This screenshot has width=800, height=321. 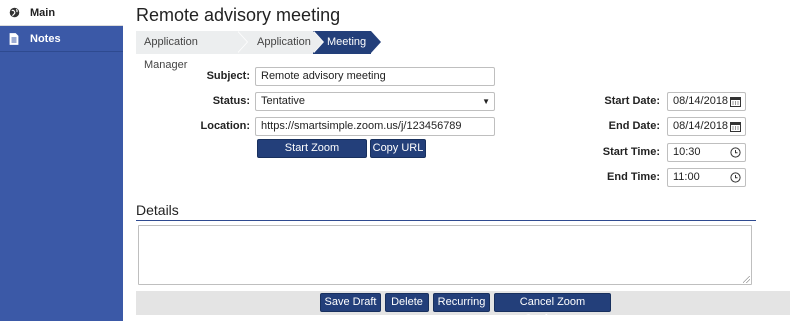 What do you see at coordinates (312, 155) in the screenshot?
I see `start-zoom-conference-button: Start Zoom Conference` at bounding box center [312, 155].